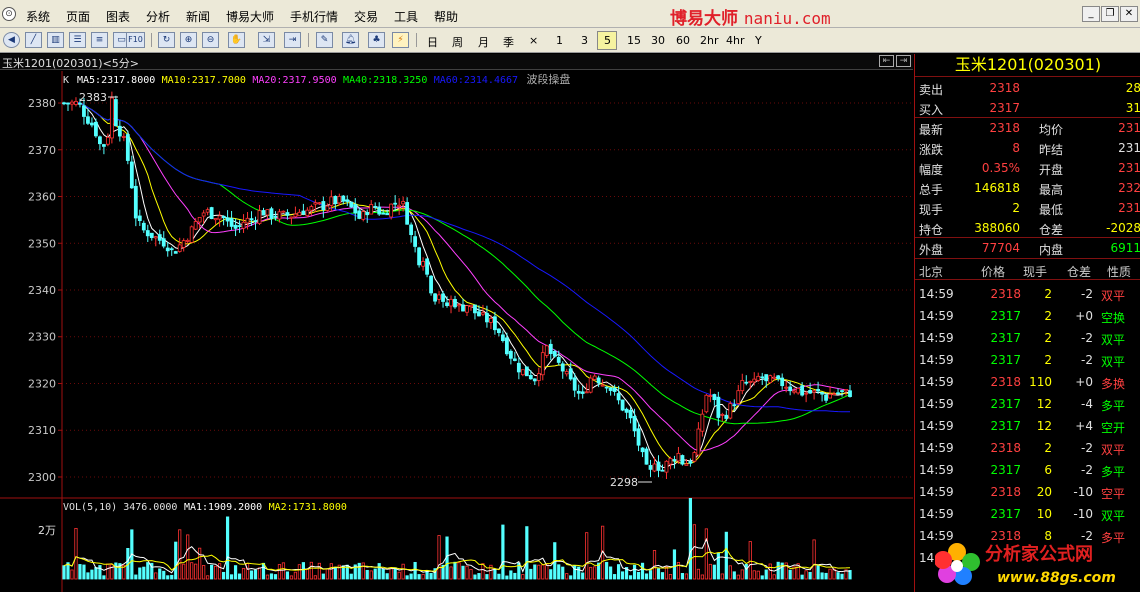  What do you see at coordinates (118, 16) in the screenshot?
I see `menu-chart: 图表` at bounding box center [118, 16].